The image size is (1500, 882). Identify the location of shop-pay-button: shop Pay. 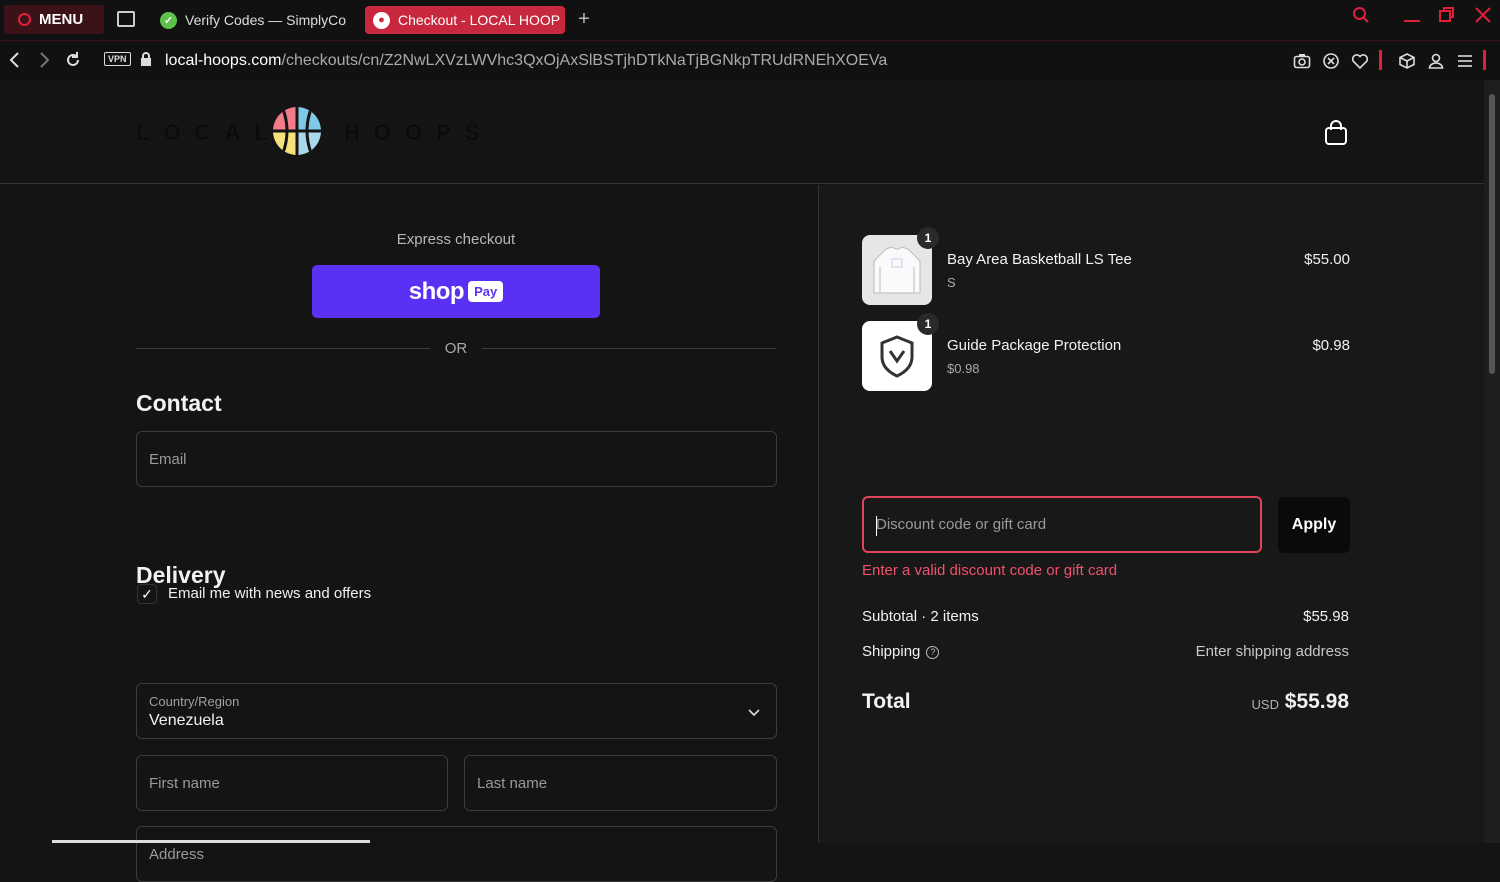
(456, 291).